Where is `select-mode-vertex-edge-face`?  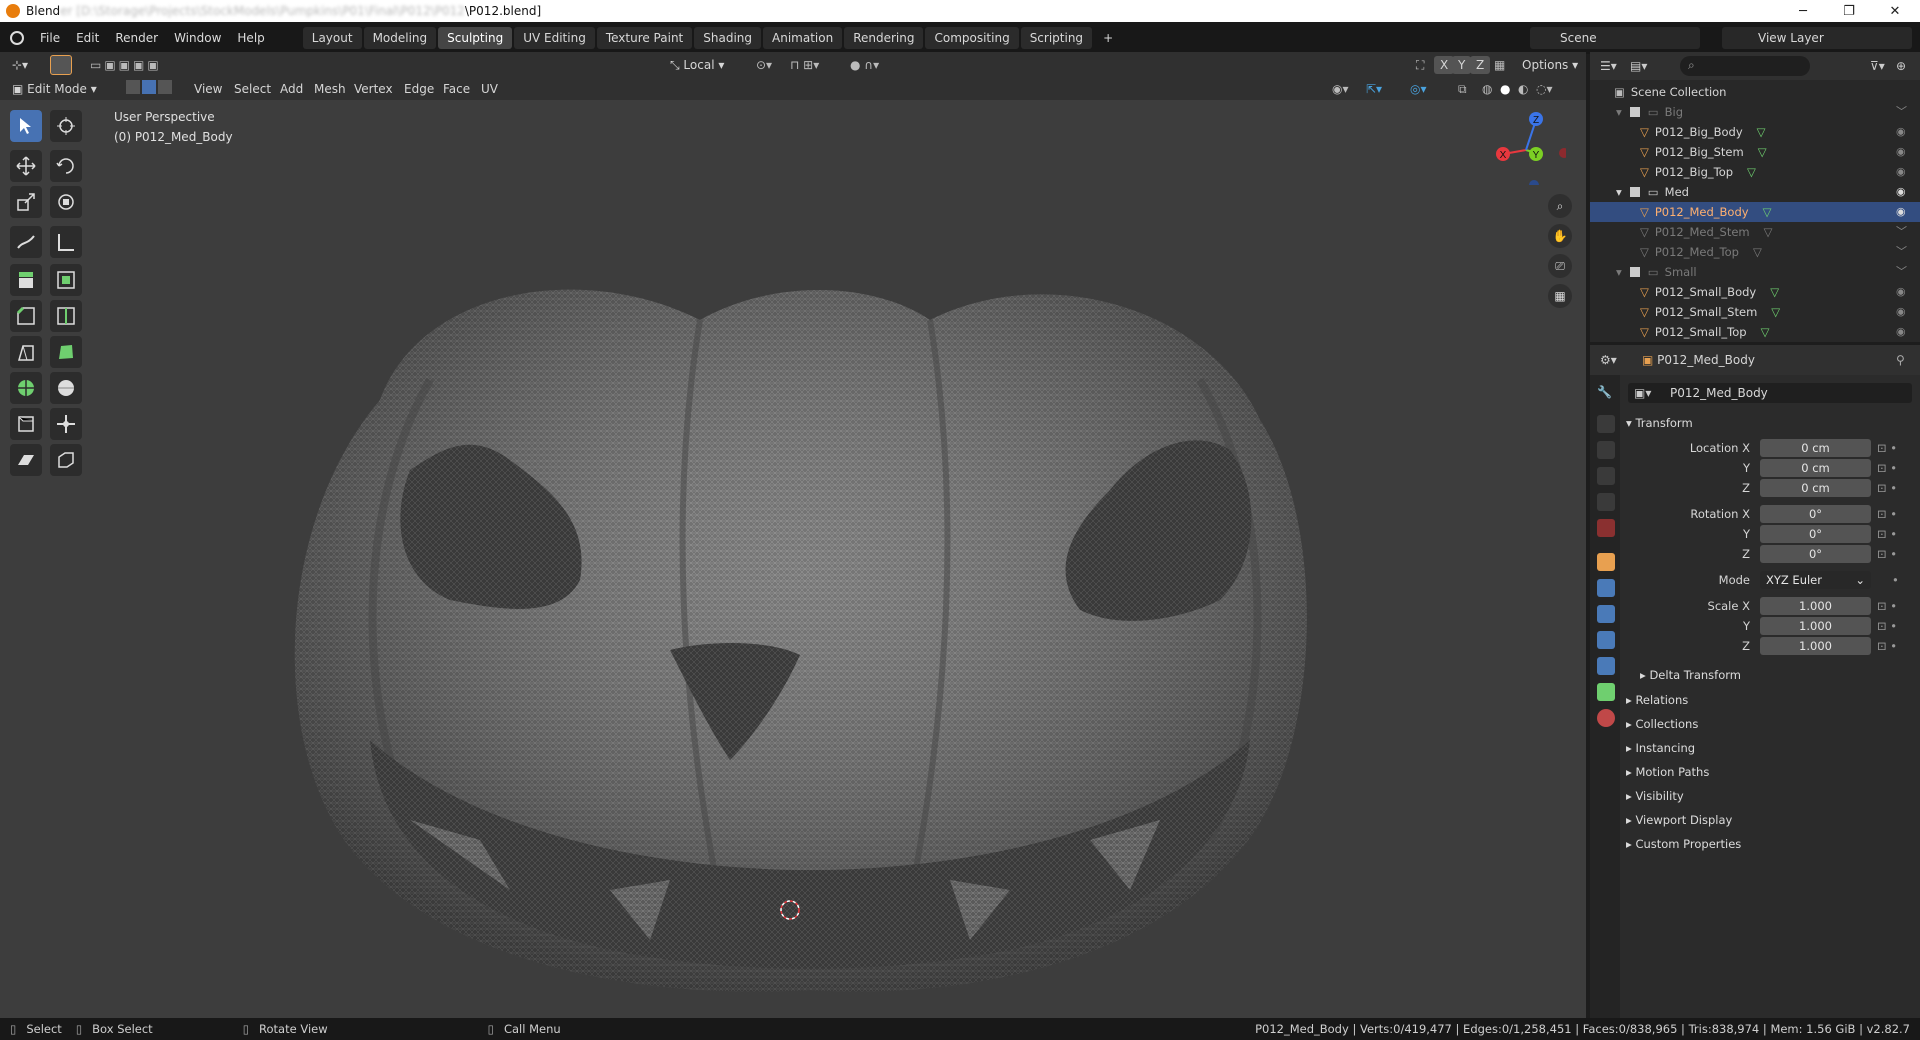
select-mode-vertex-edge-face is located at coordinates (149, 89).